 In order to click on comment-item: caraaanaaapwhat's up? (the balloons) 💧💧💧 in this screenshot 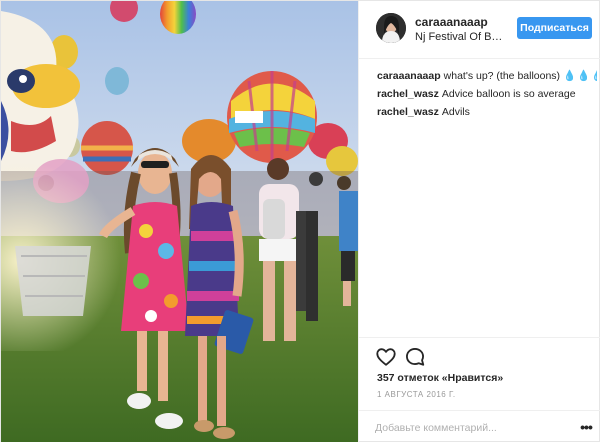, I will do `click(487, 76)`.